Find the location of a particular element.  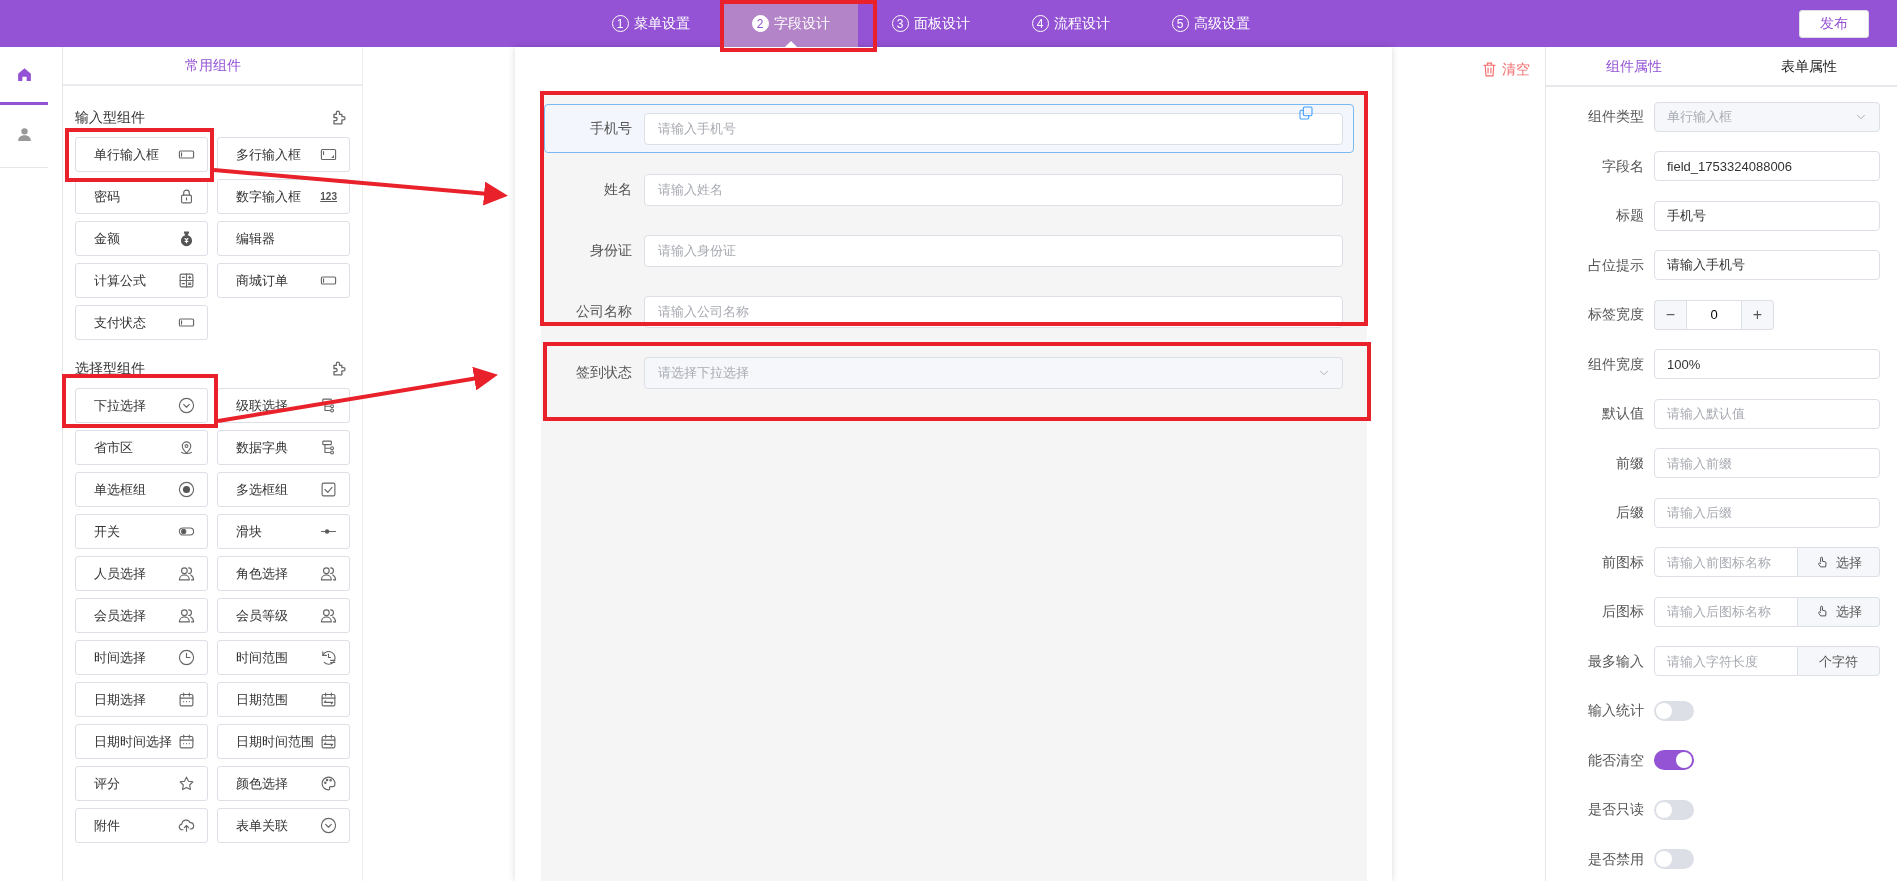

panel-tab: 表单属性 is located at coordinates (1809, 66).